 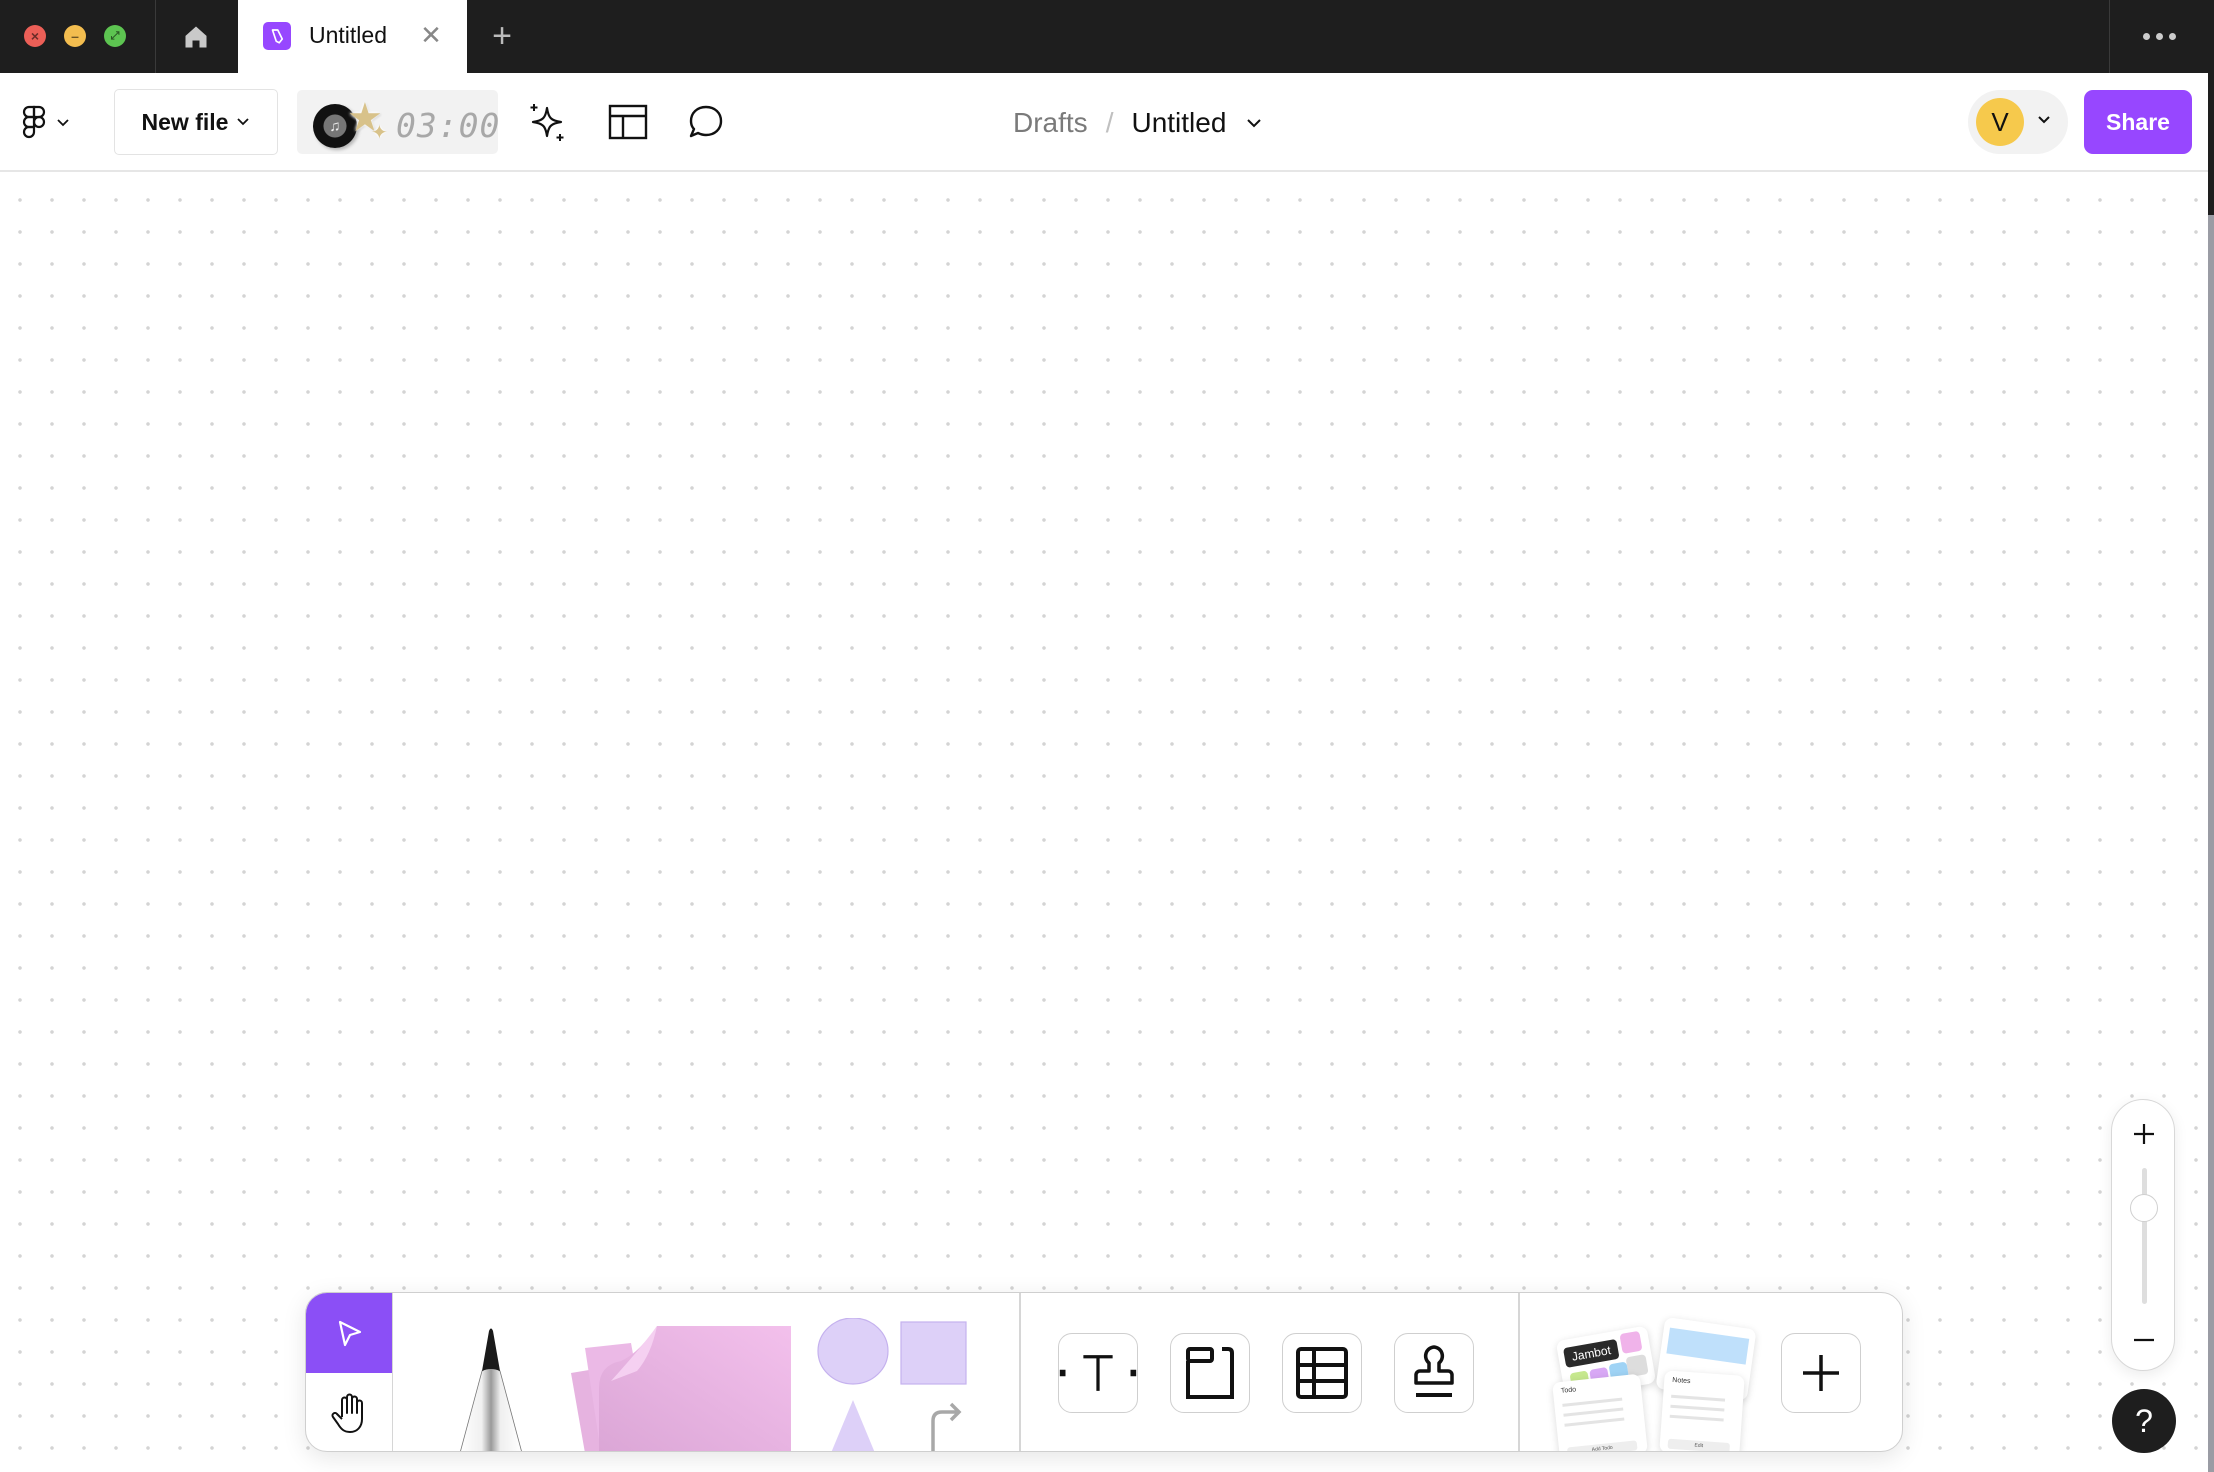 I want to click on breadcrumb: Drafts / Untitled, so click(x=1137, y=123).